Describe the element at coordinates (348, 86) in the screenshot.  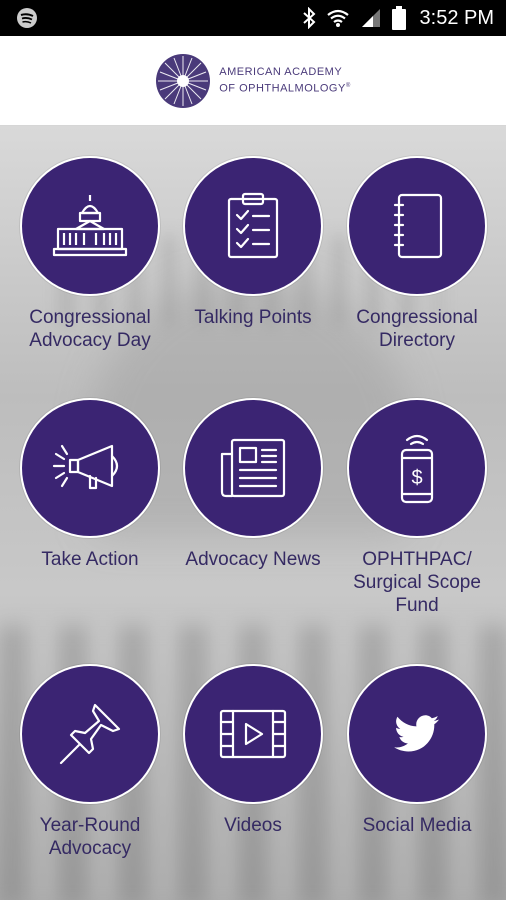
I see `trademark-mark: ®` at that location.